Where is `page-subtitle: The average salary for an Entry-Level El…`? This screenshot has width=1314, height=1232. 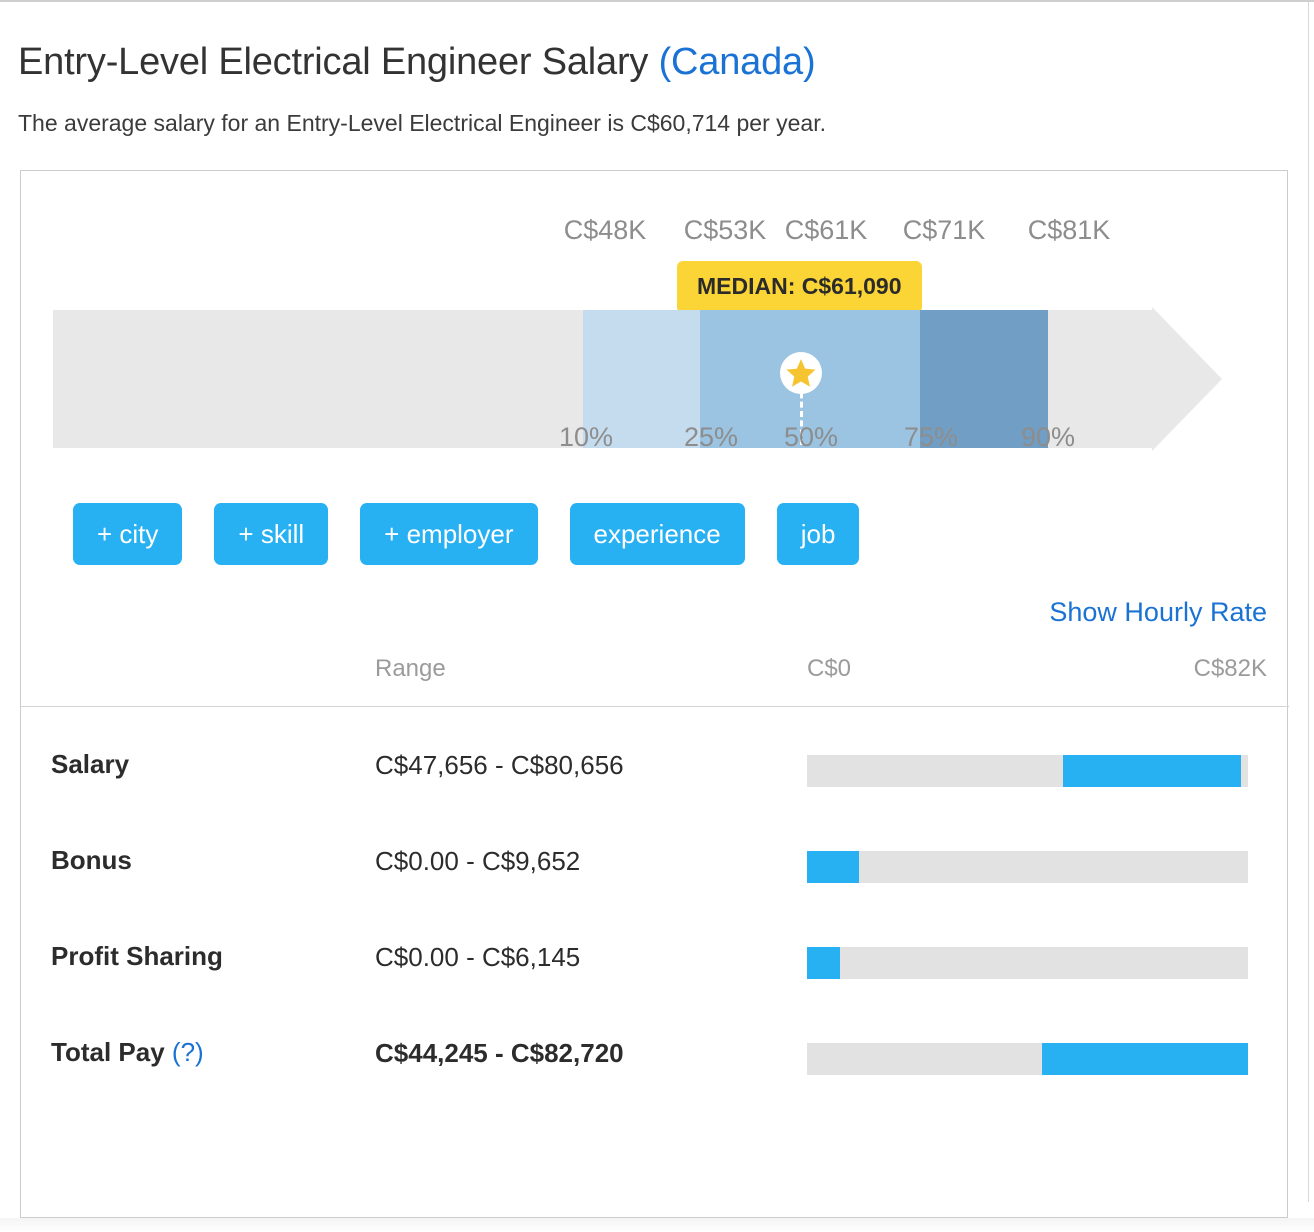 page-subtitle: The average salary for an Entry-Level El… is located at coordinates (422, 123).